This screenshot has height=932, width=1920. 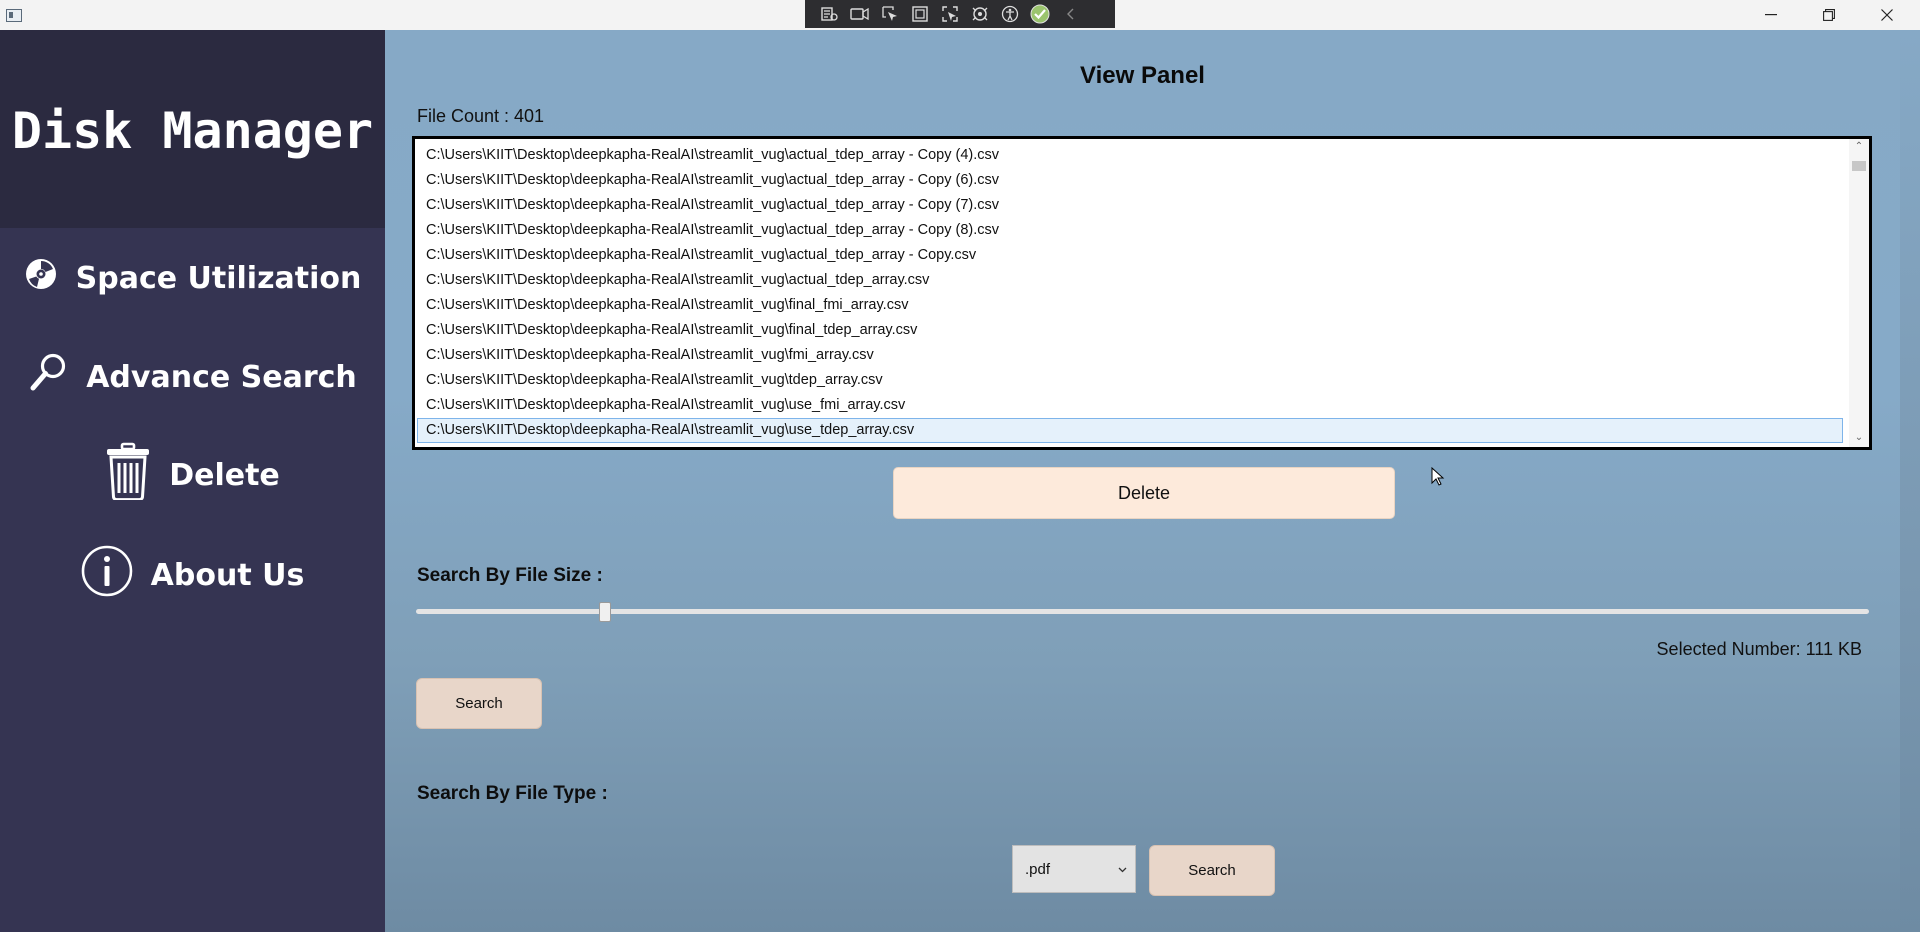 What do you see at coordinates (1144, 493) in the screenshot?
I see `delete-button: Delete` at bounding box center [1144, 493].